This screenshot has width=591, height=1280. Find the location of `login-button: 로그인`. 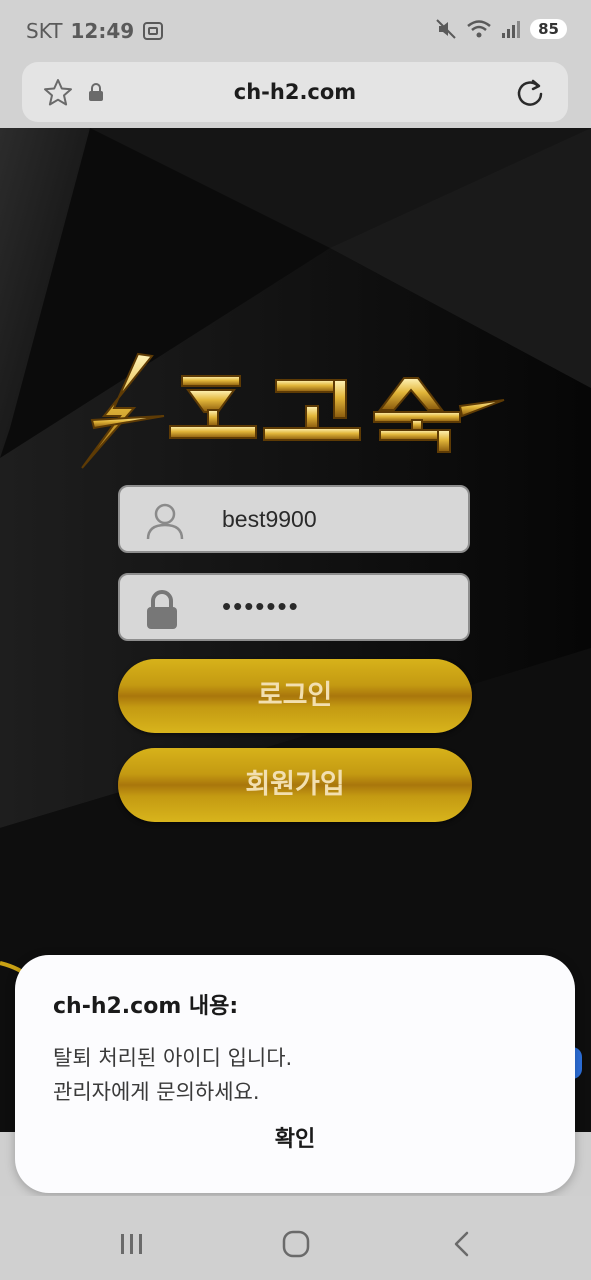

login-button: 로그인 is located at coordinates (295, 696).